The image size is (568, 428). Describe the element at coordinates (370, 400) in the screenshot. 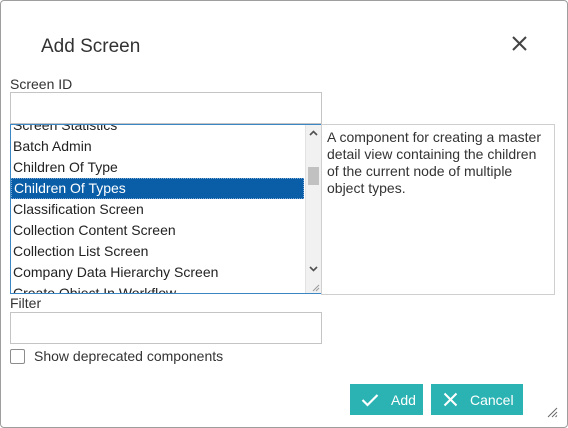

I see `check-icon` at that location.